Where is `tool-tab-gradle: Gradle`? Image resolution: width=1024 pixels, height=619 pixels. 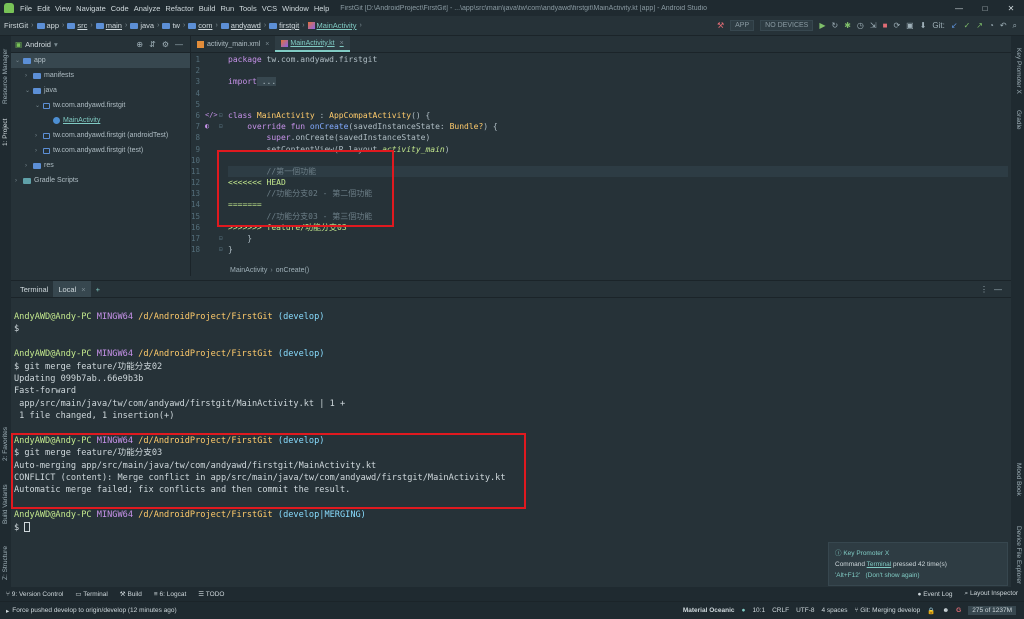
tool-tab-gradle: Gradle is located at coordinates (1018, 120).